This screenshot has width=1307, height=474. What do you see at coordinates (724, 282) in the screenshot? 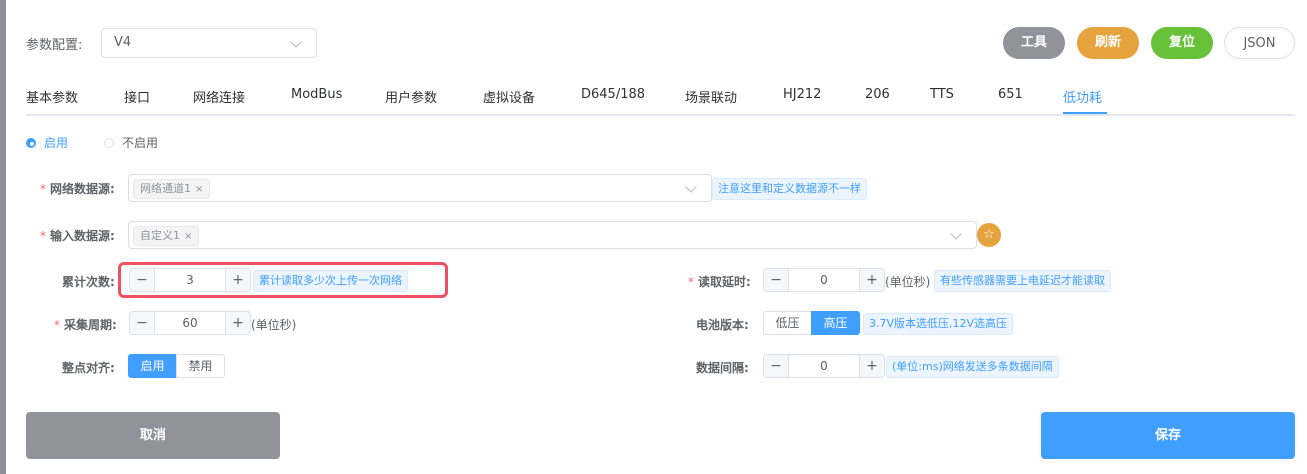
I see `read-delay-label-text: 读取延时:` at bounding box center [724, 282].